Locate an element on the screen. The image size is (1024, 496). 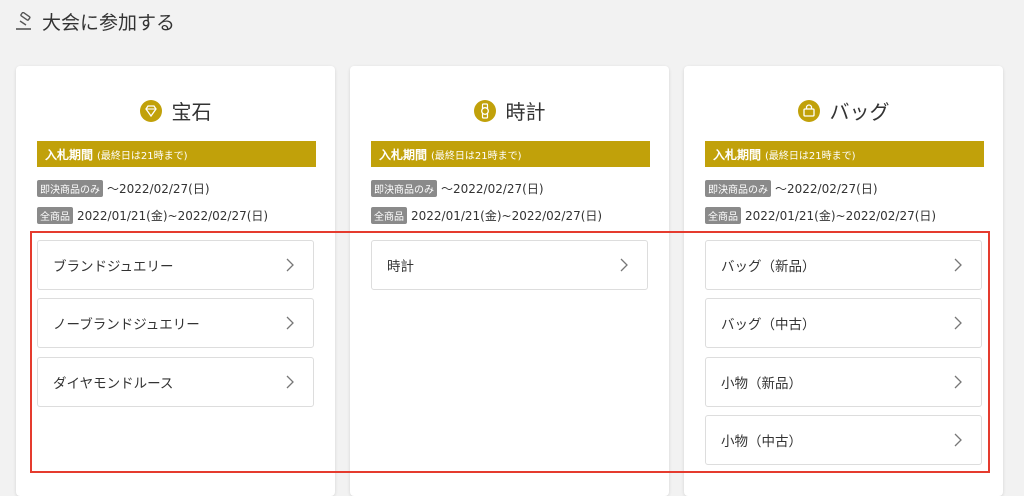
category-label: ノーブランドジュエリー is located at coordinates (126, 325).